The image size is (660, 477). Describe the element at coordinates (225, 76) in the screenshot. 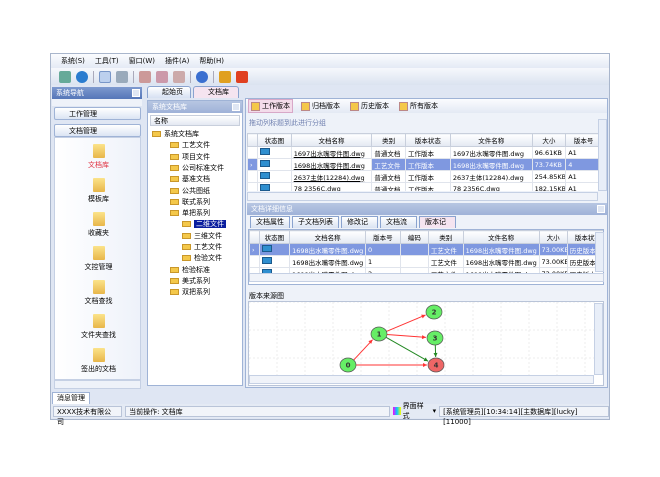

I see `lock-icon` at that location.